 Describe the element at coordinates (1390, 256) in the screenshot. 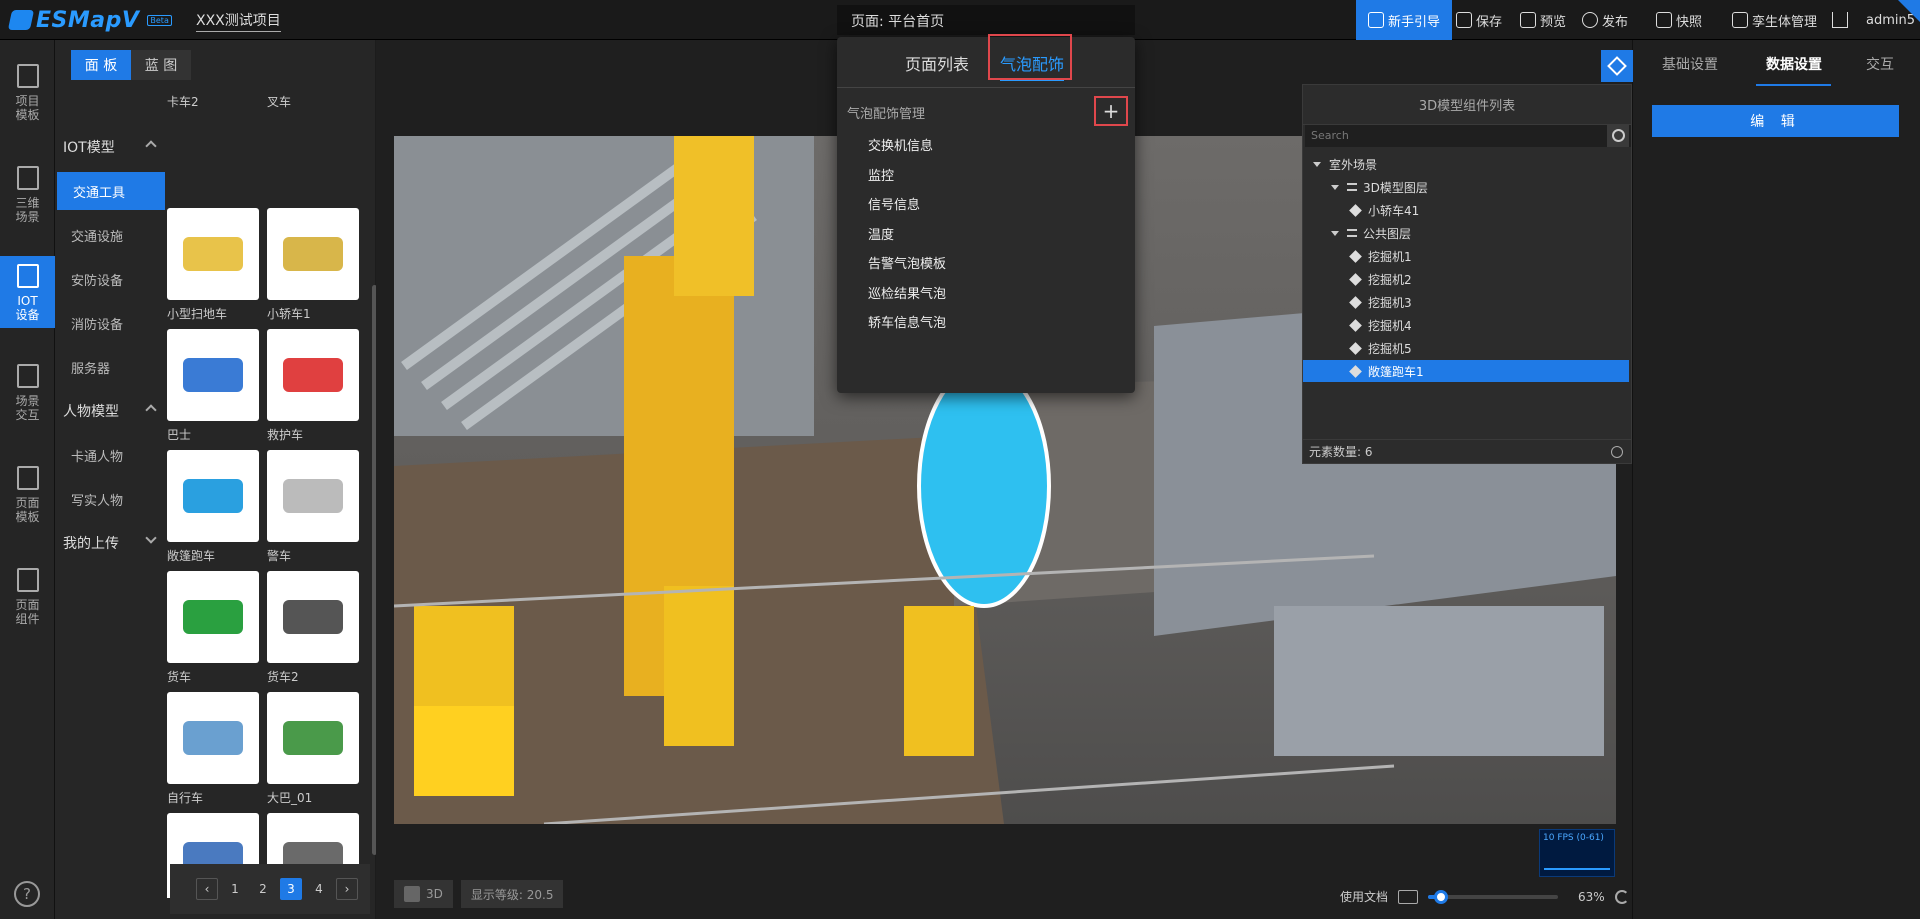

I see `tree-node-label: 挖掘机1` at that location.